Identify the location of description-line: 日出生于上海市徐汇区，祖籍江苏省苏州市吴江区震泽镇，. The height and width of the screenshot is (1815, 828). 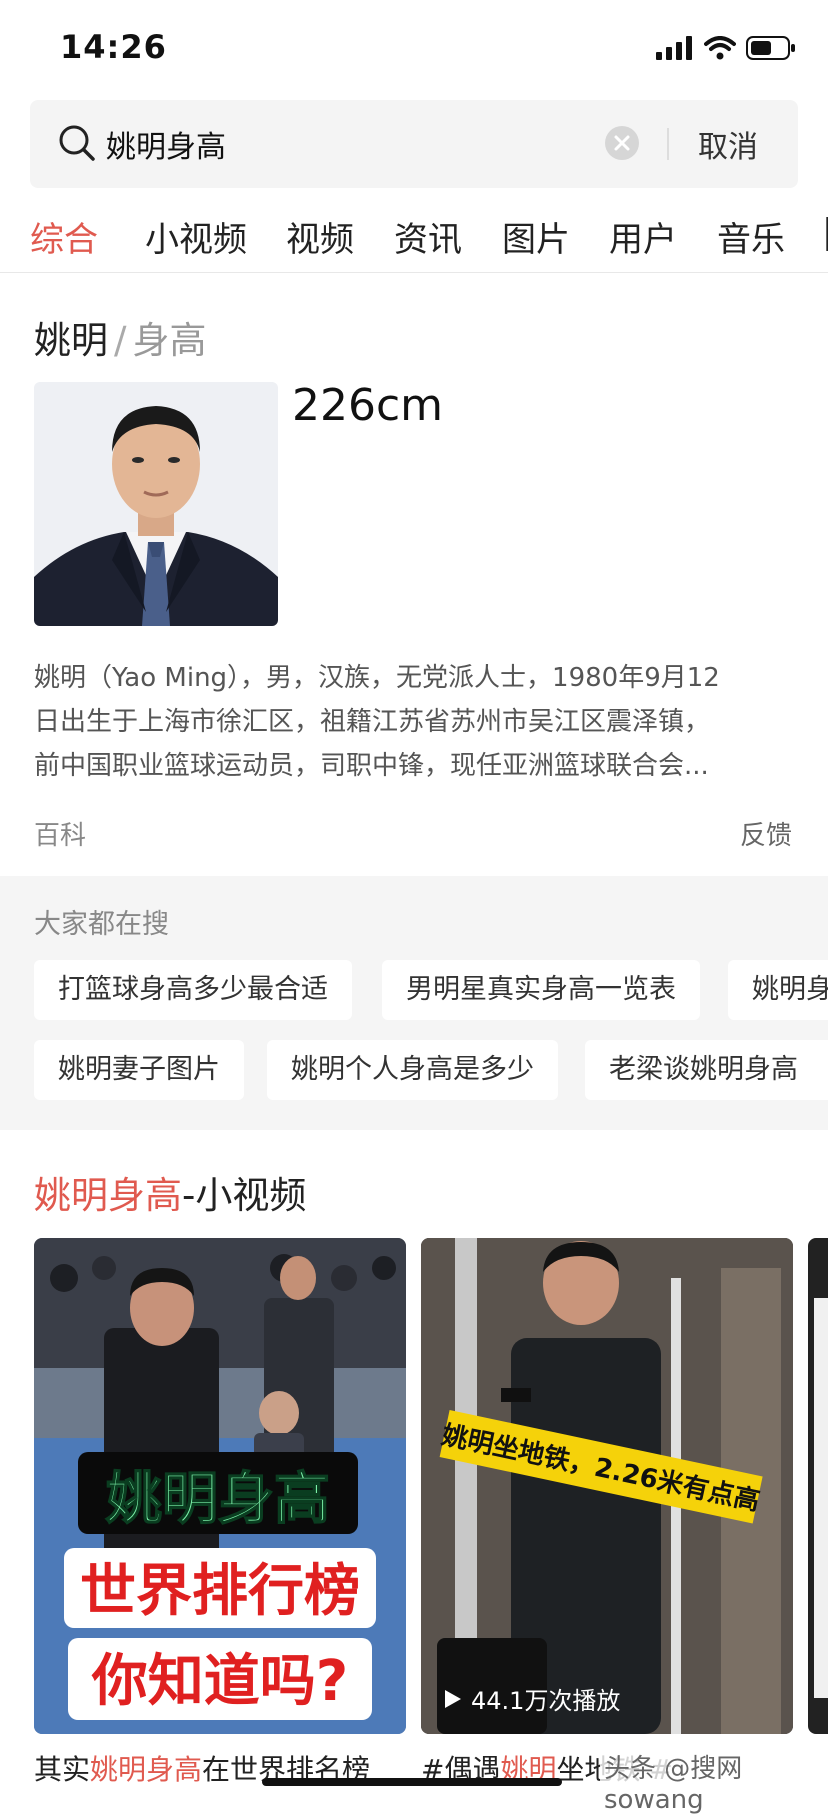
(372, 722).